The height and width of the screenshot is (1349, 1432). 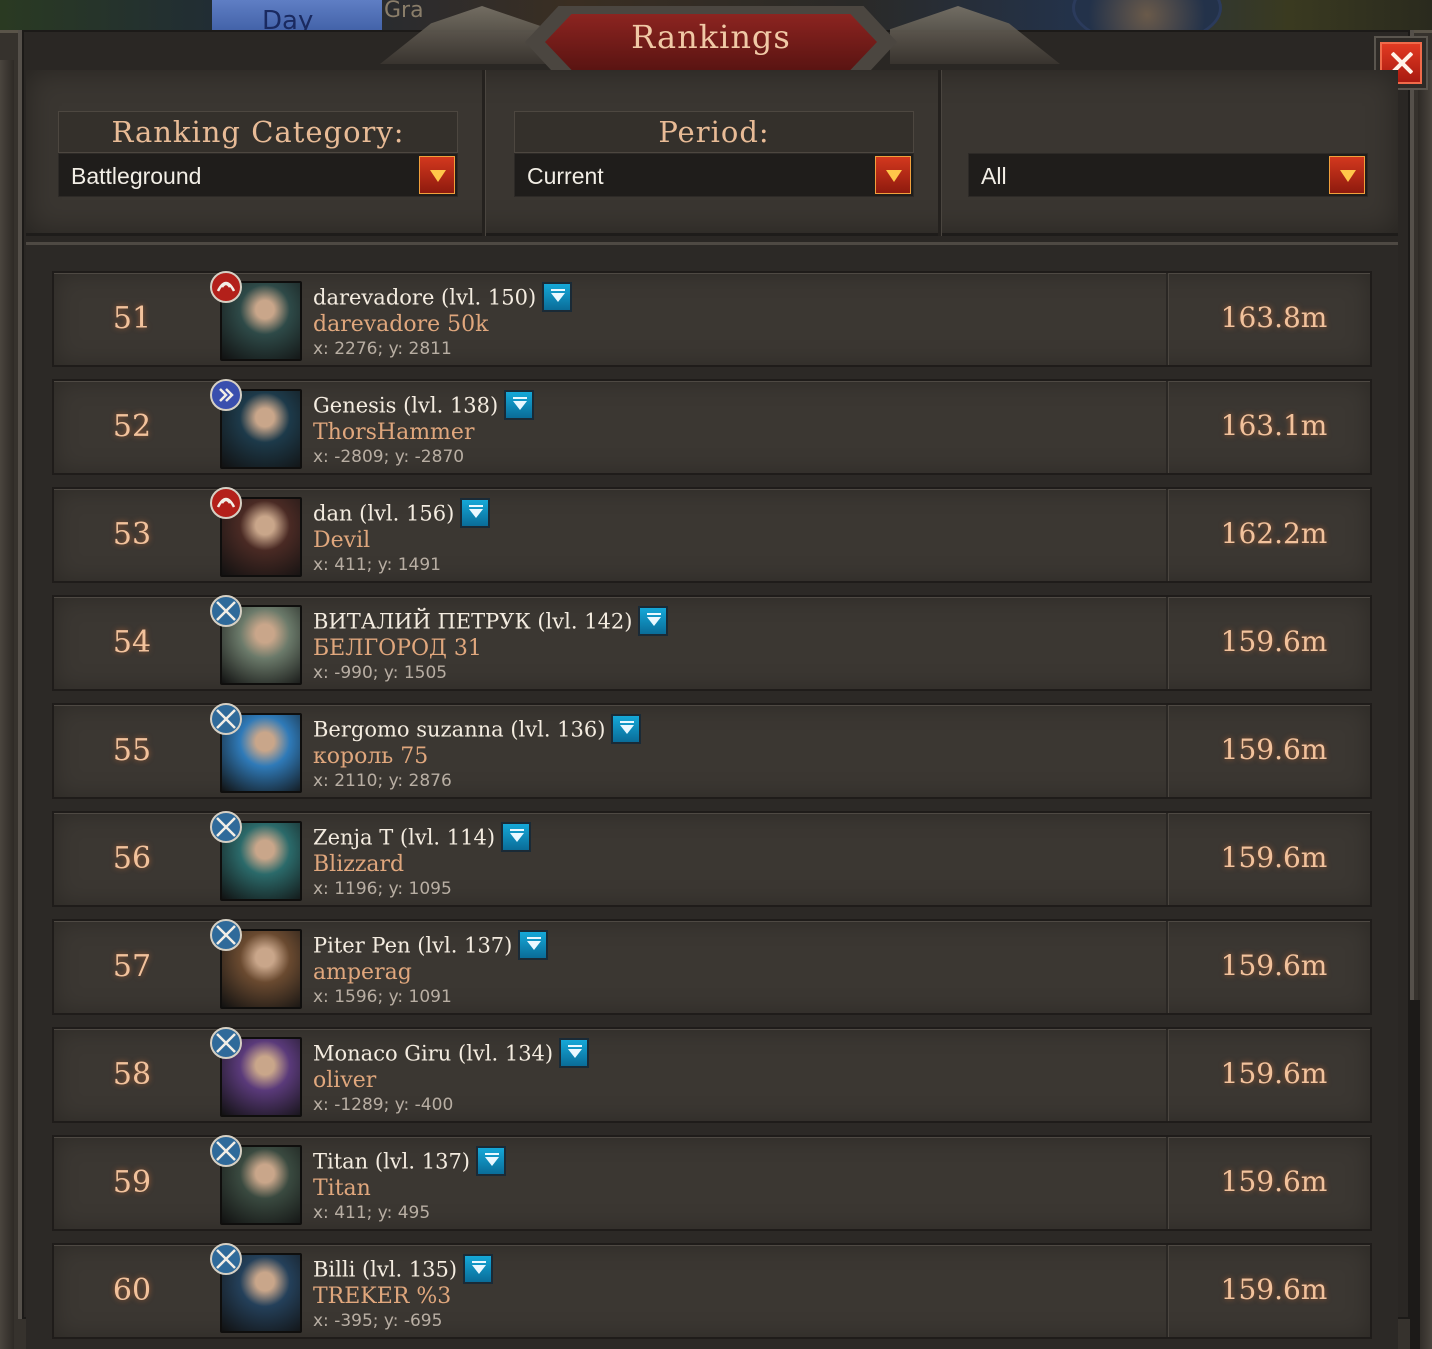 I want to click on rank-number: 55, so click(x=132, y=750).